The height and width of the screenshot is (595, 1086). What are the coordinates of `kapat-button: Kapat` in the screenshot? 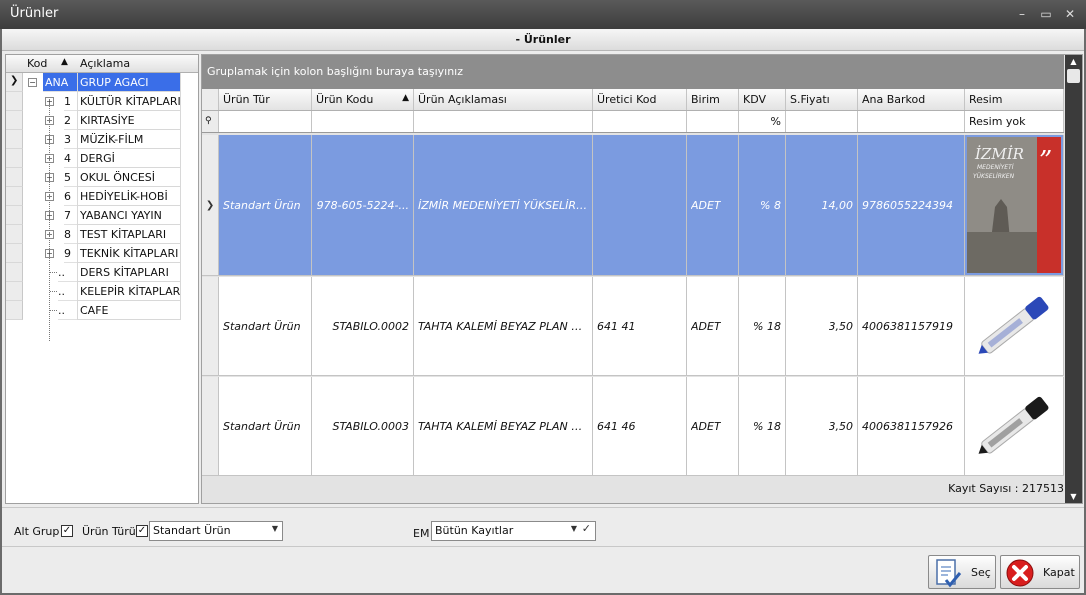 It's located at (1040, 572).